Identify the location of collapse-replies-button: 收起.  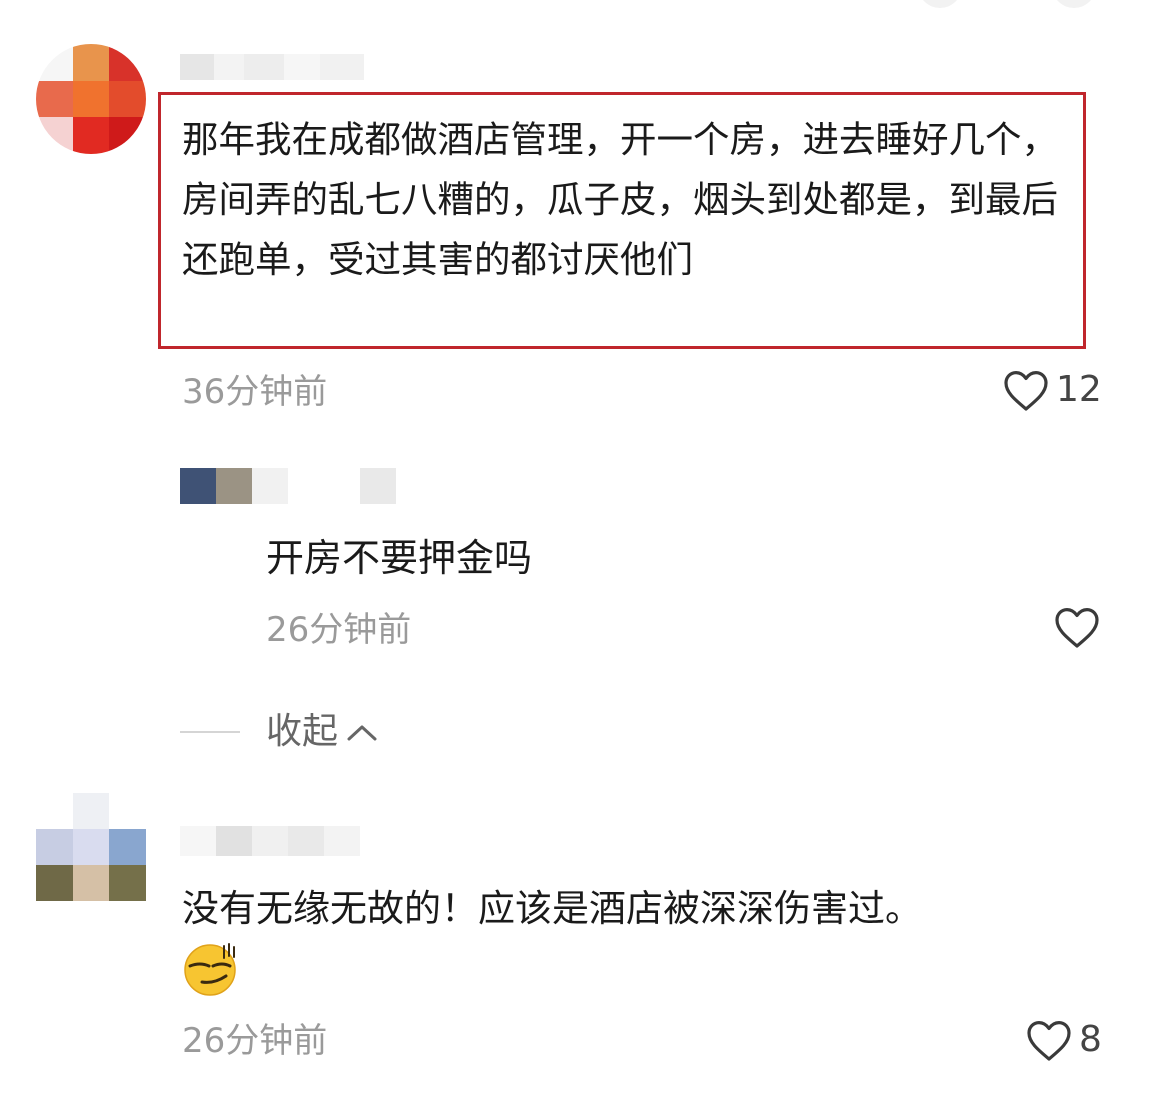
(279, 732).